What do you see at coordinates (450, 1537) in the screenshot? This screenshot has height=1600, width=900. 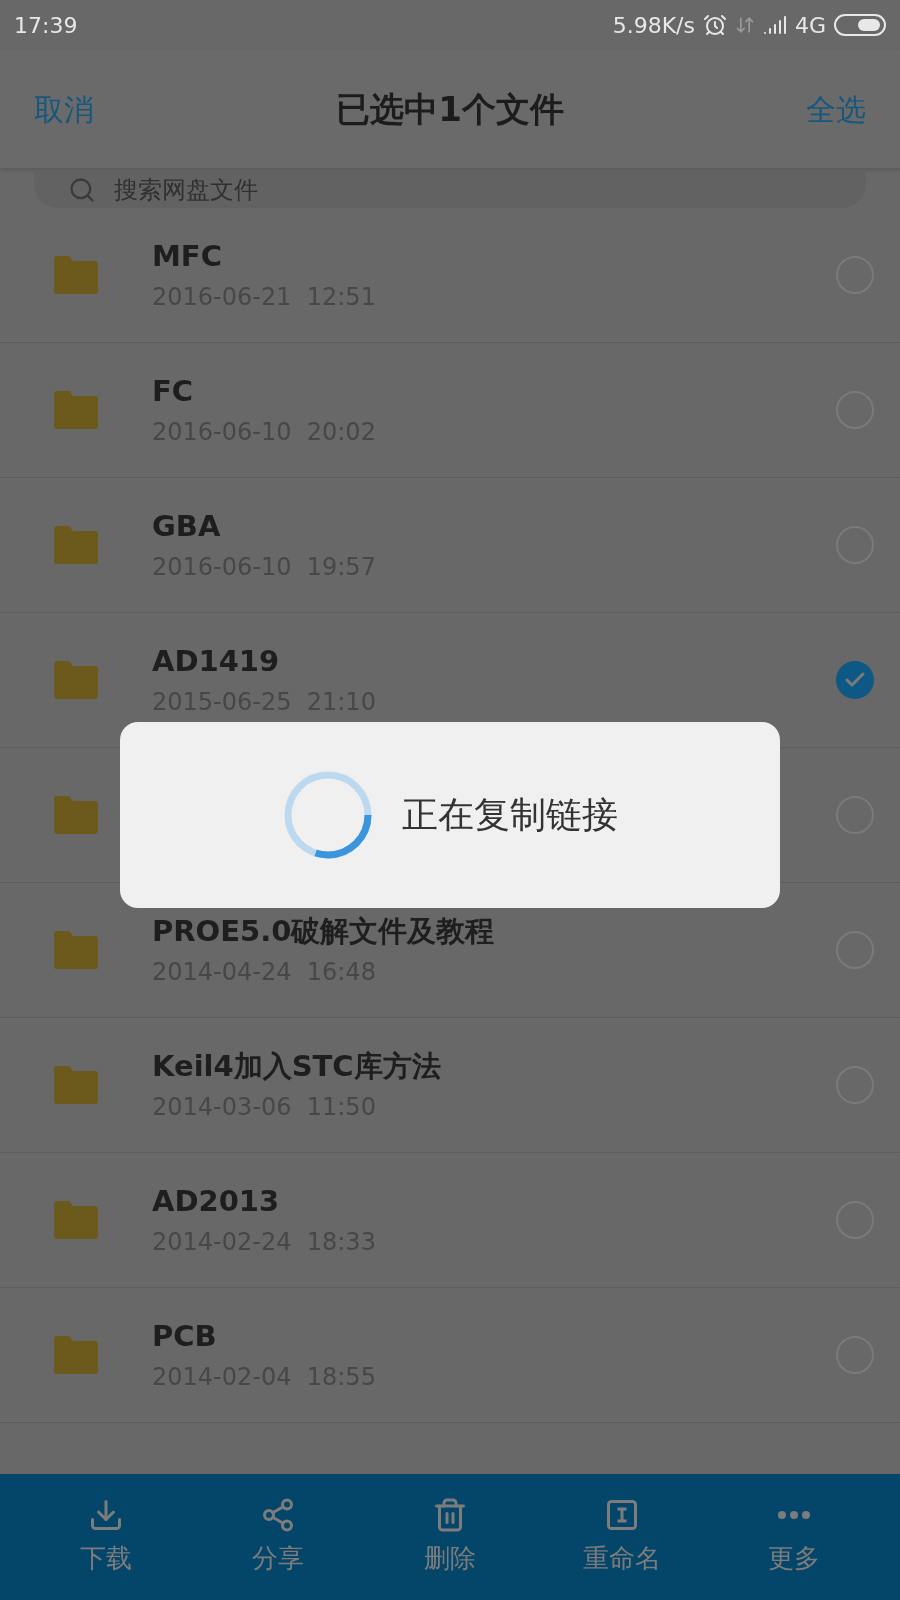 I see `toolbar-button: 删除` at bounding box center [450, 1537].